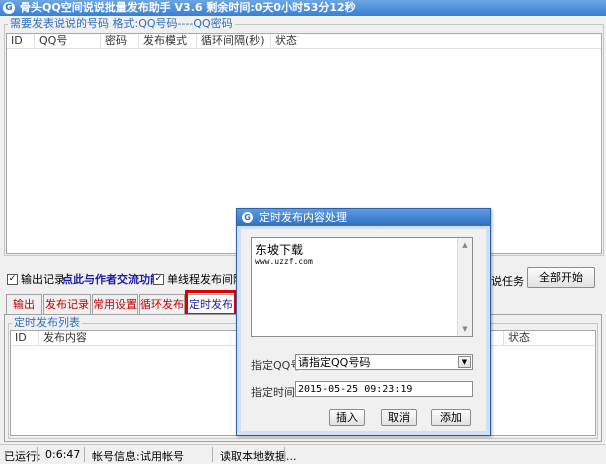 Image resolution: width=606 pixels, height=464 pixels. I want to click on title-bar: G 骨头QQ空间说说批量发布助手 V3.6 剩余时间:0天0小时53分12秒, so click(303, 8).